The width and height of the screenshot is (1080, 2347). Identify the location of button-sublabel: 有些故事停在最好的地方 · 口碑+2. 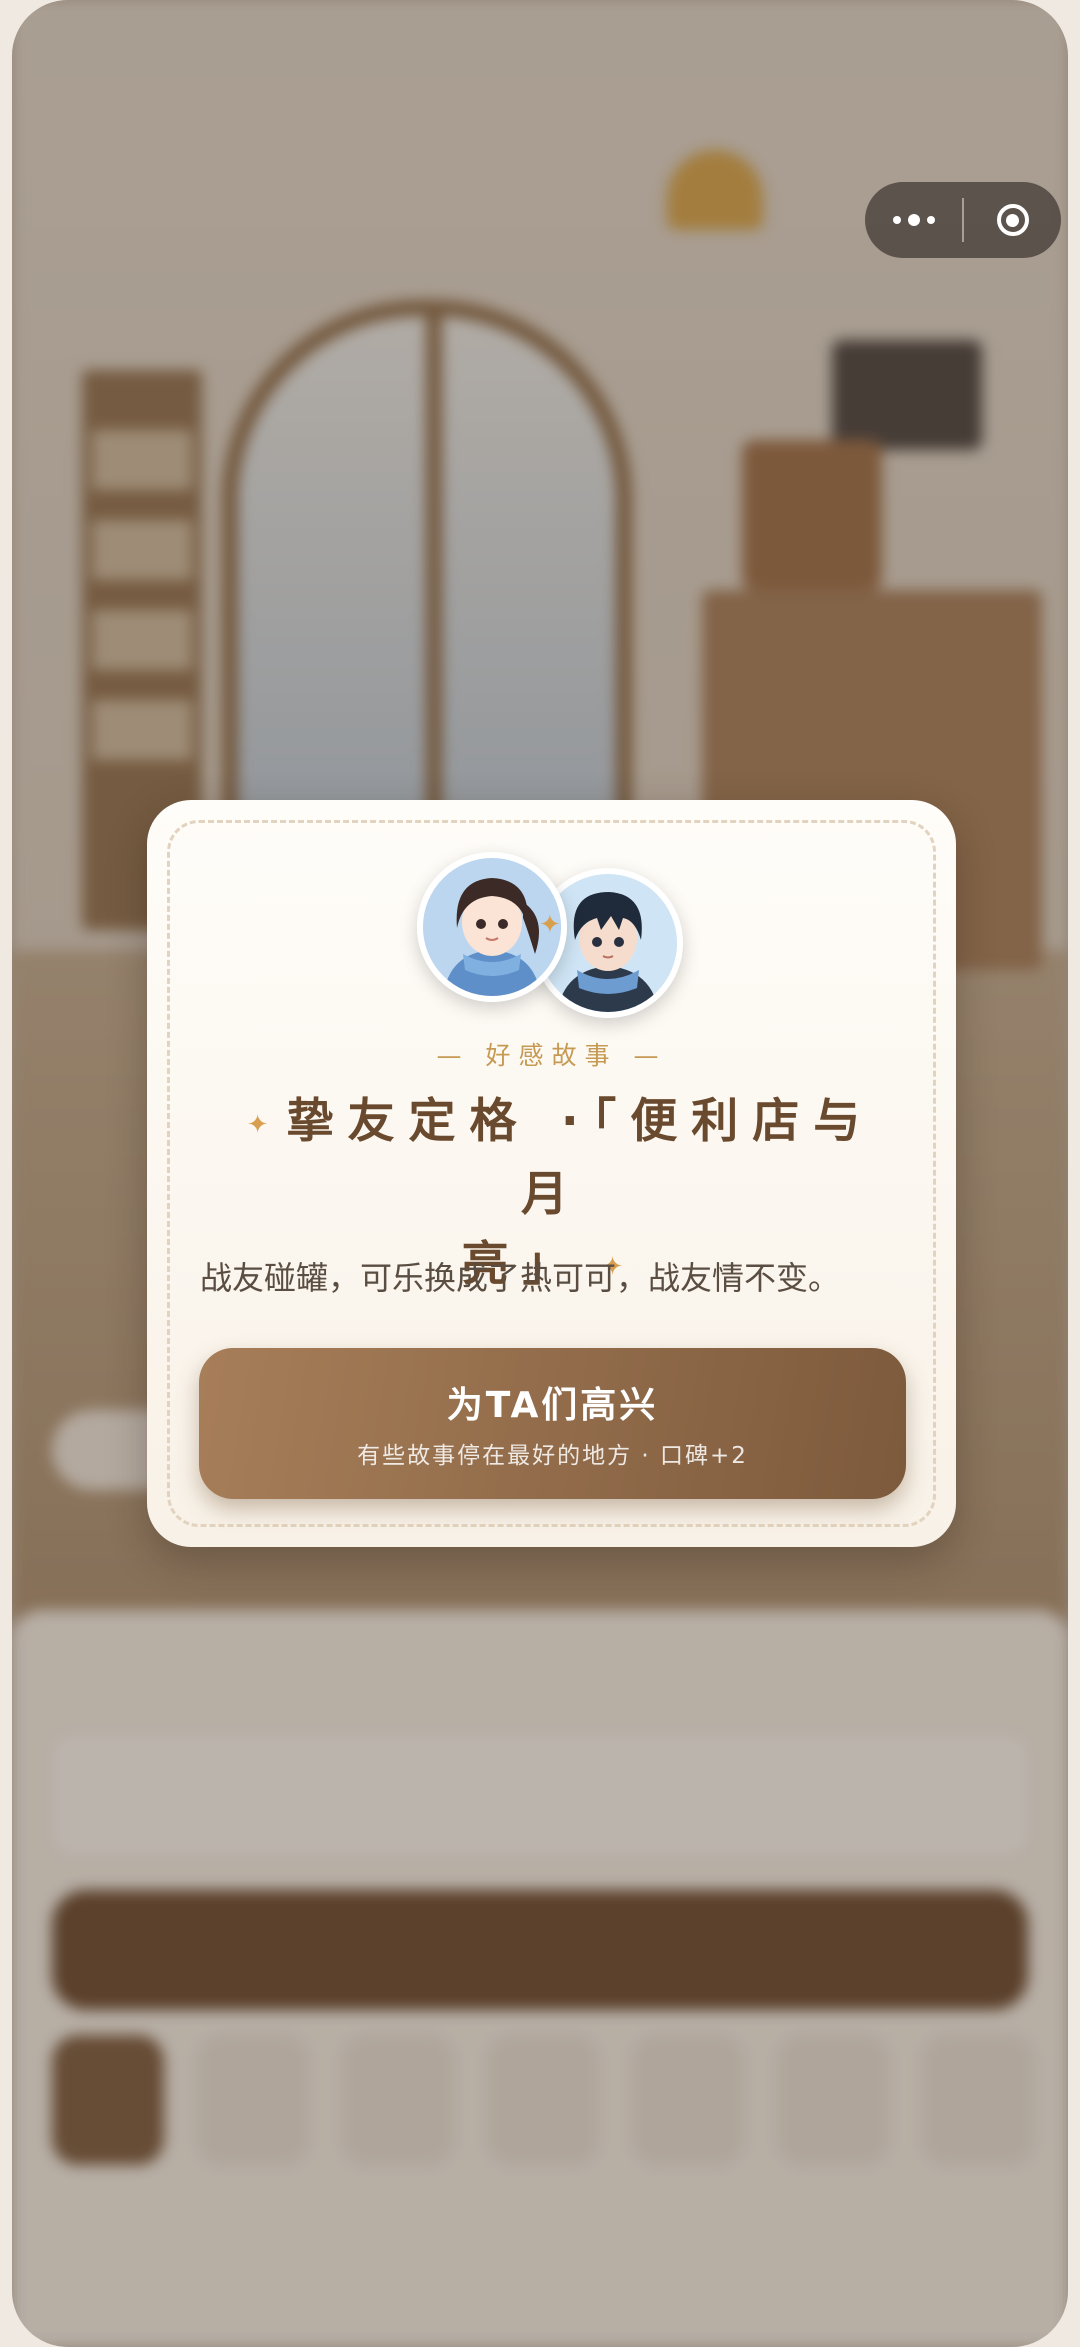
(552, 1456).